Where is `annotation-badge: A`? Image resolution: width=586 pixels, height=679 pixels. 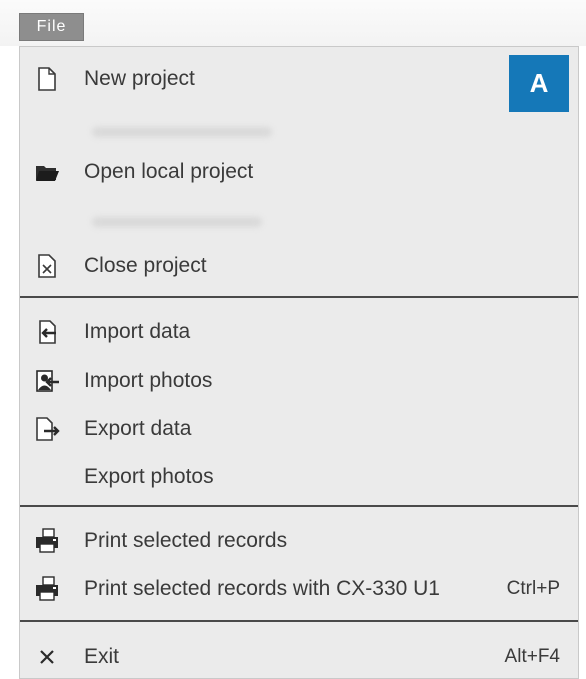
annotation-badge: A is located at coordinates (539, 83).